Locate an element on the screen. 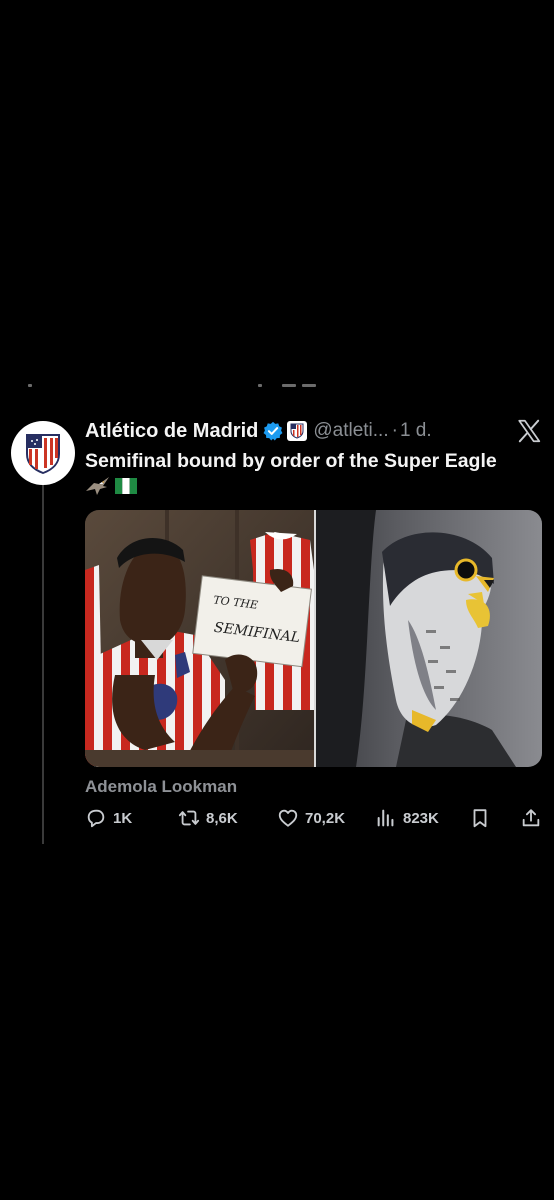 This screenshot has width=554, height=1200. bookmark-button is located at coordinates (480, 818).